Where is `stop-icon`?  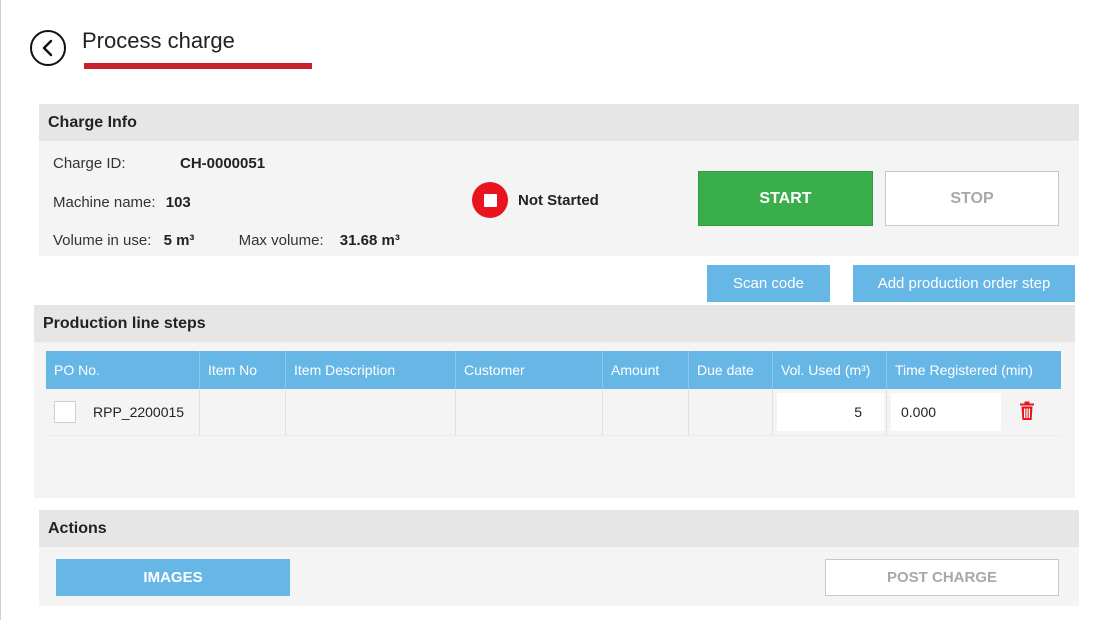 stop-icon is located at coordinates (490, 200).